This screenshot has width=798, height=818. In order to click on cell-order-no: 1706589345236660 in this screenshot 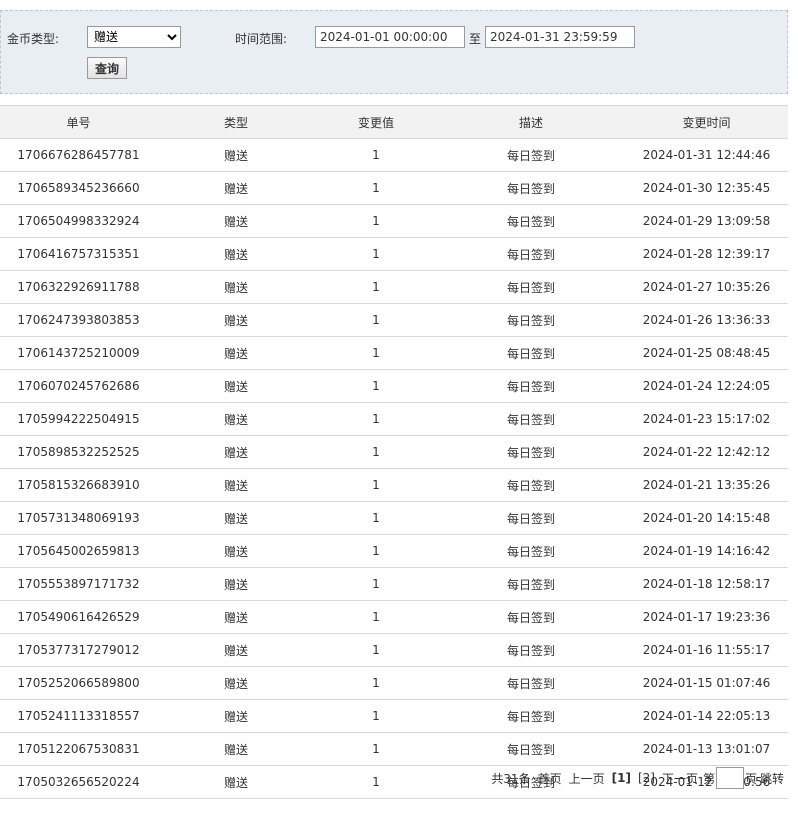, I will do `click(78, 188)`.